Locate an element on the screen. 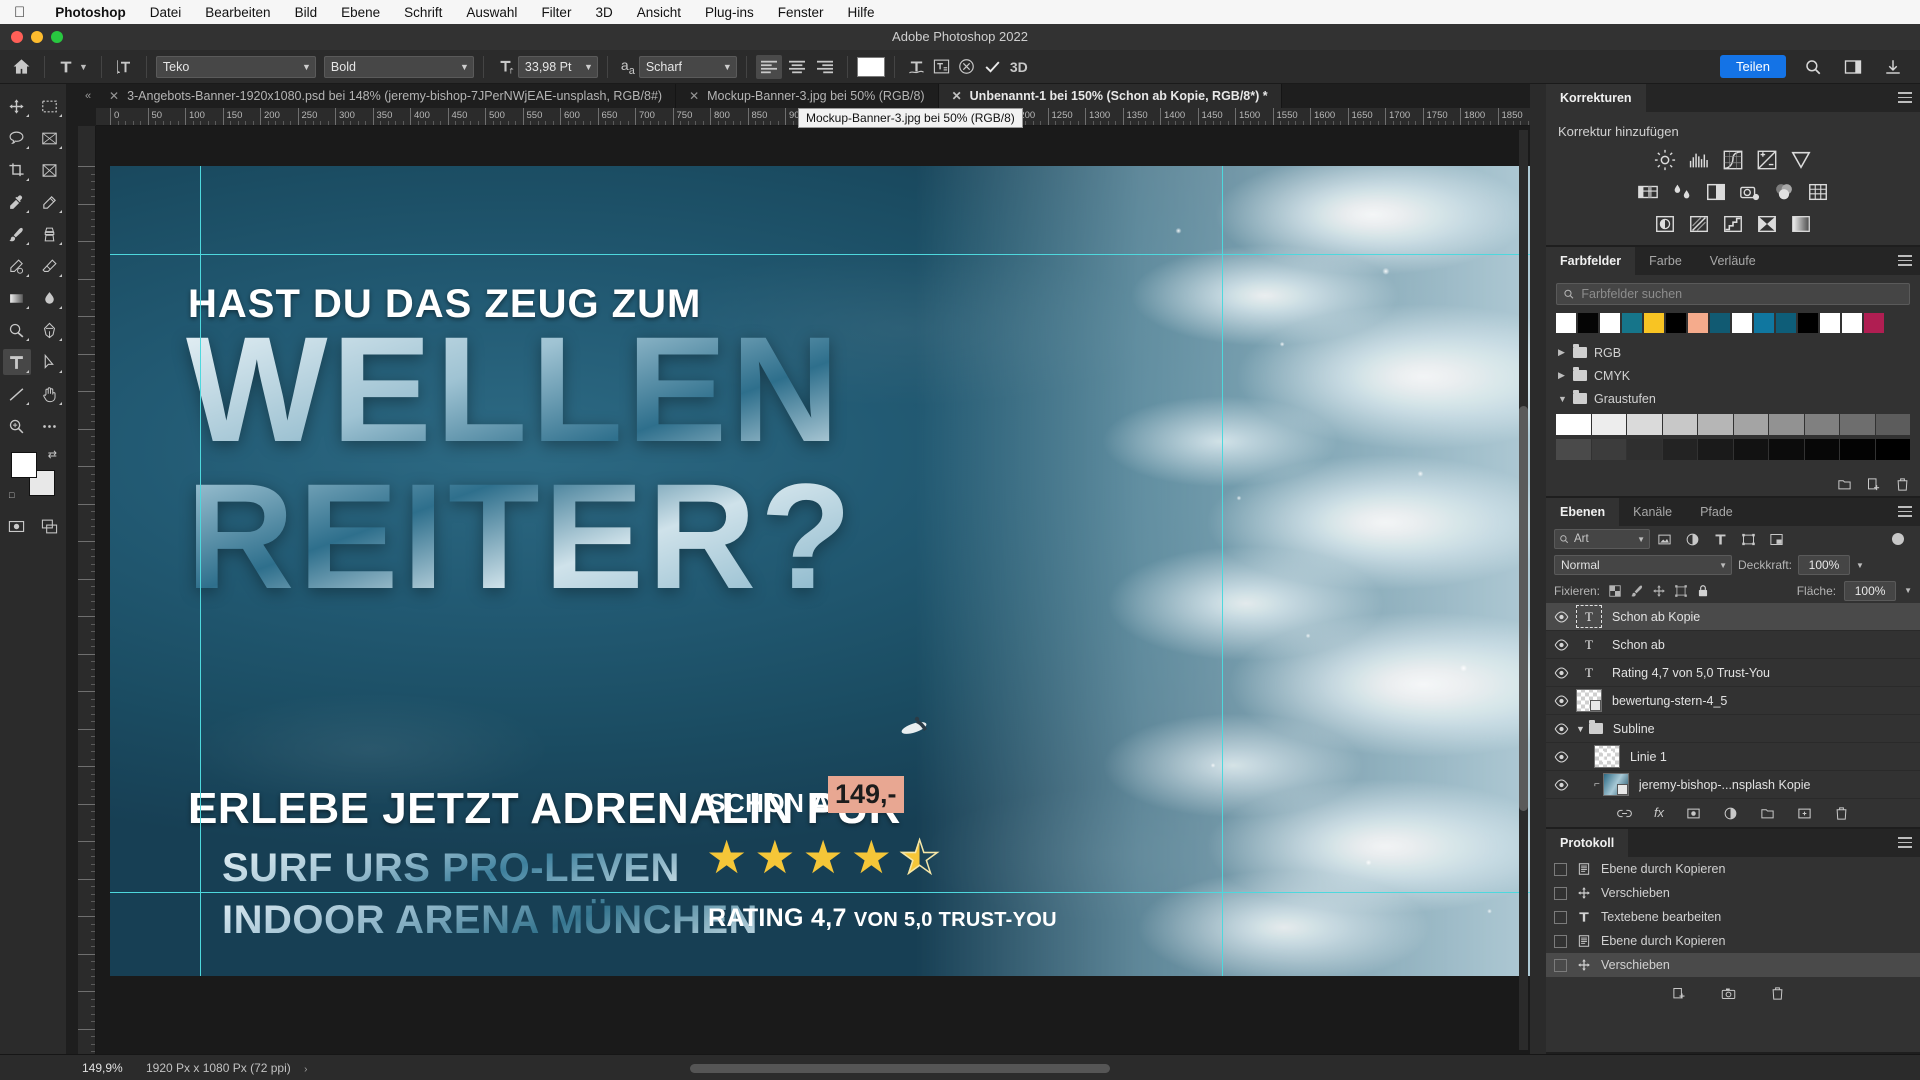 This screenshot has width=1920, height=1080. eyedropper-tool-icon is located at coordinates (17, 202).